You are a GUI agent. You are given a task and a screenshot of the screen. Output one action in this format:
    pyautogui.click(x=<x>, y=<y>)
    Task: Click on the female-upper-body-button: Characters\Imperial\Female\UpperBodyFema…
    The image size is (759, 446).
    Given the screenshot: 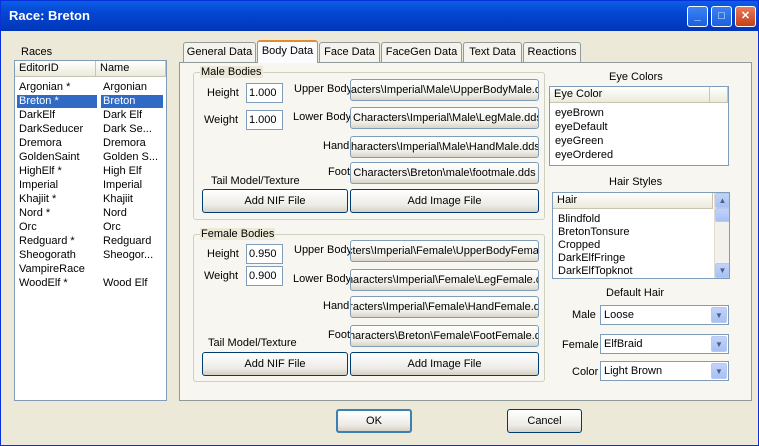 What is the action you would take?
    pyautogui.click(x=444, y=251)
    